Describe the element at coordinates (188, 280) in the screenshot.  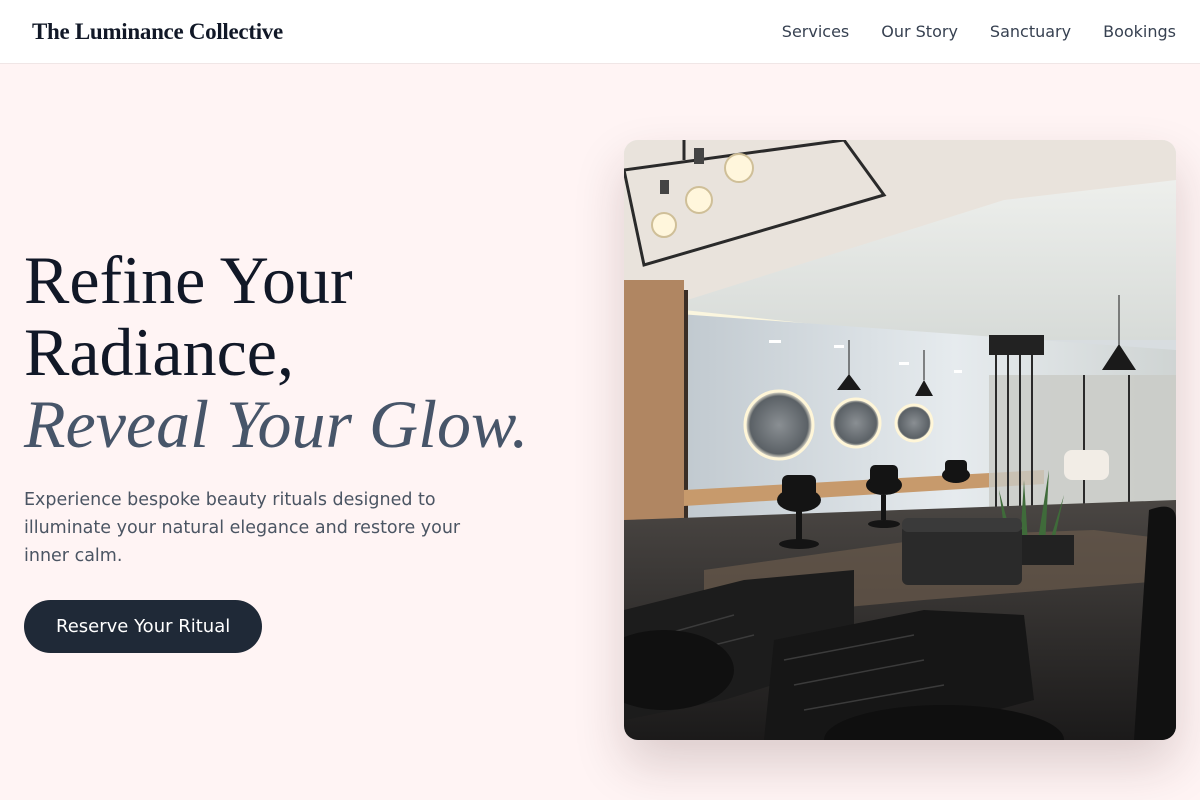
I see `headline-line-1: Refine Your` at that location.